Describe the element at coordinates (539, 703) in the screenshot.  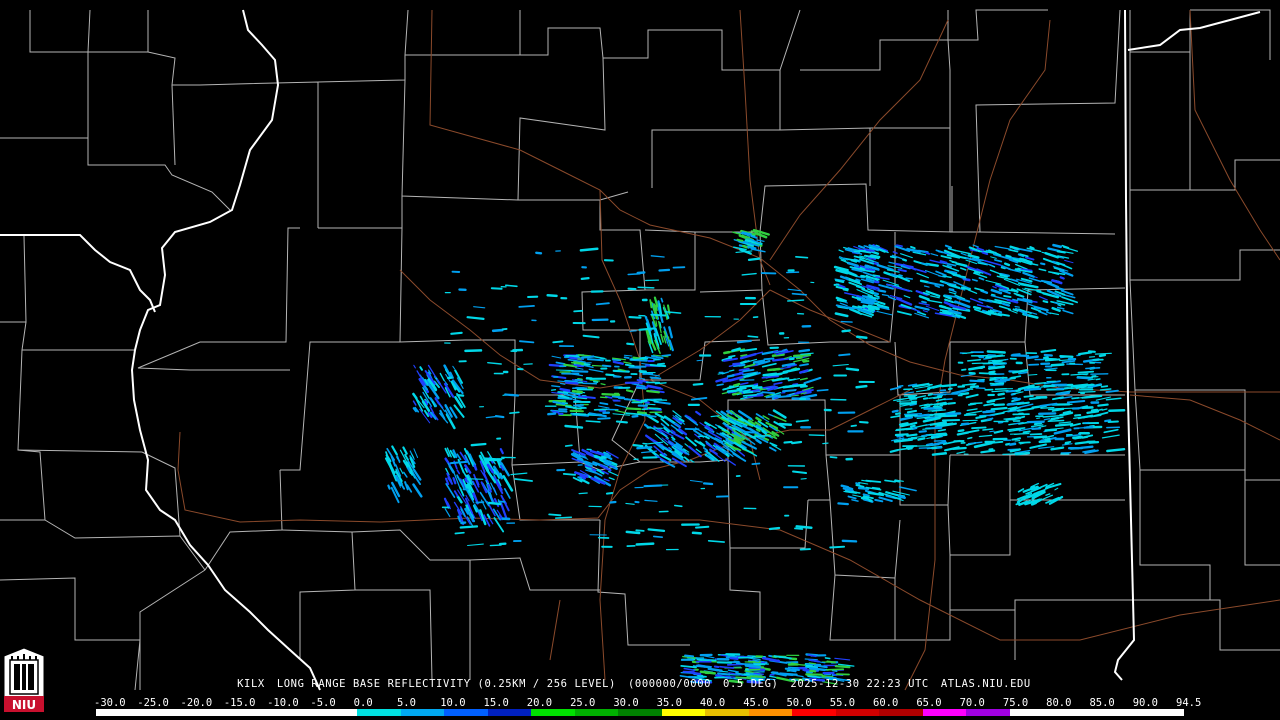
I see `colorscale-tick-label: 20.0` at that location.